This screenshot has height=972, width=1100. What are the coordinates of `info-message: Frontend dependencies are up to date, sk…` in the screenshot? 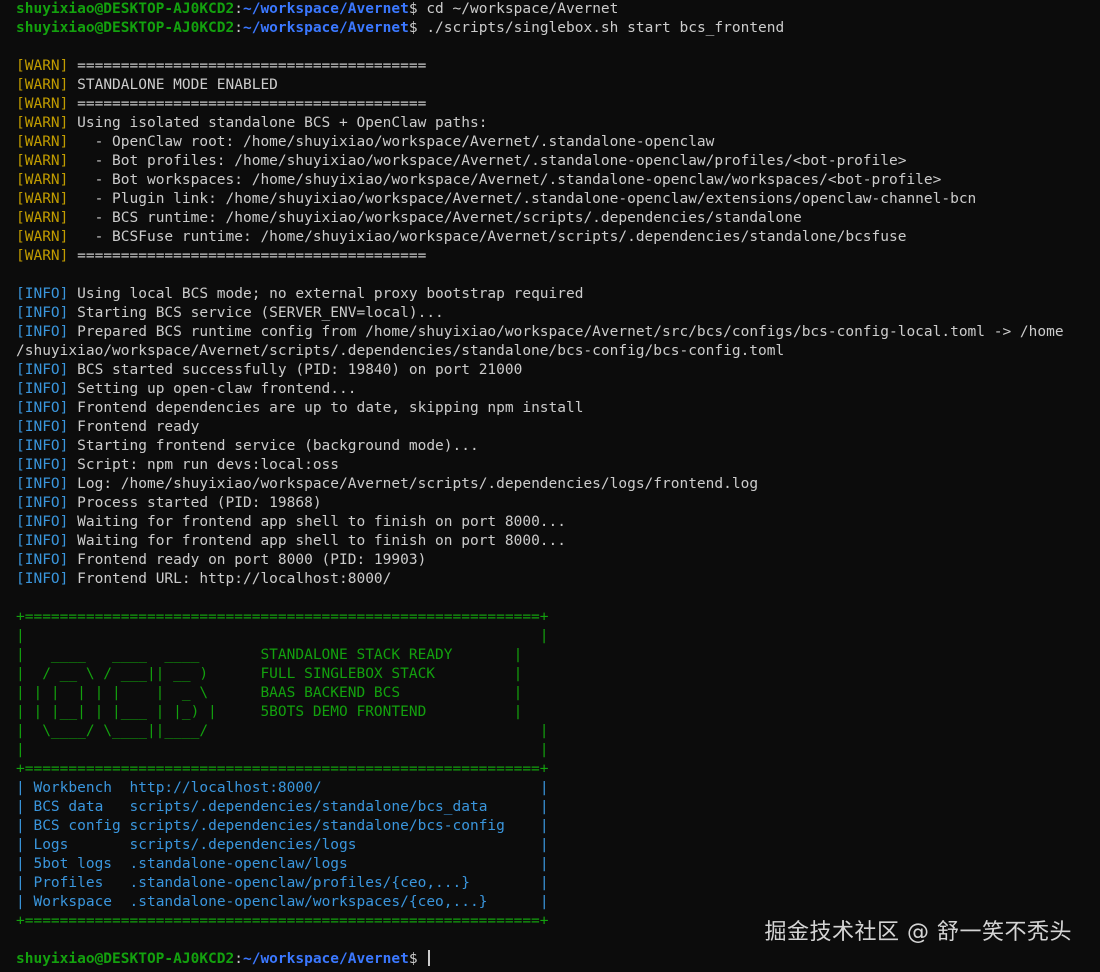 It's located at (330, 408).